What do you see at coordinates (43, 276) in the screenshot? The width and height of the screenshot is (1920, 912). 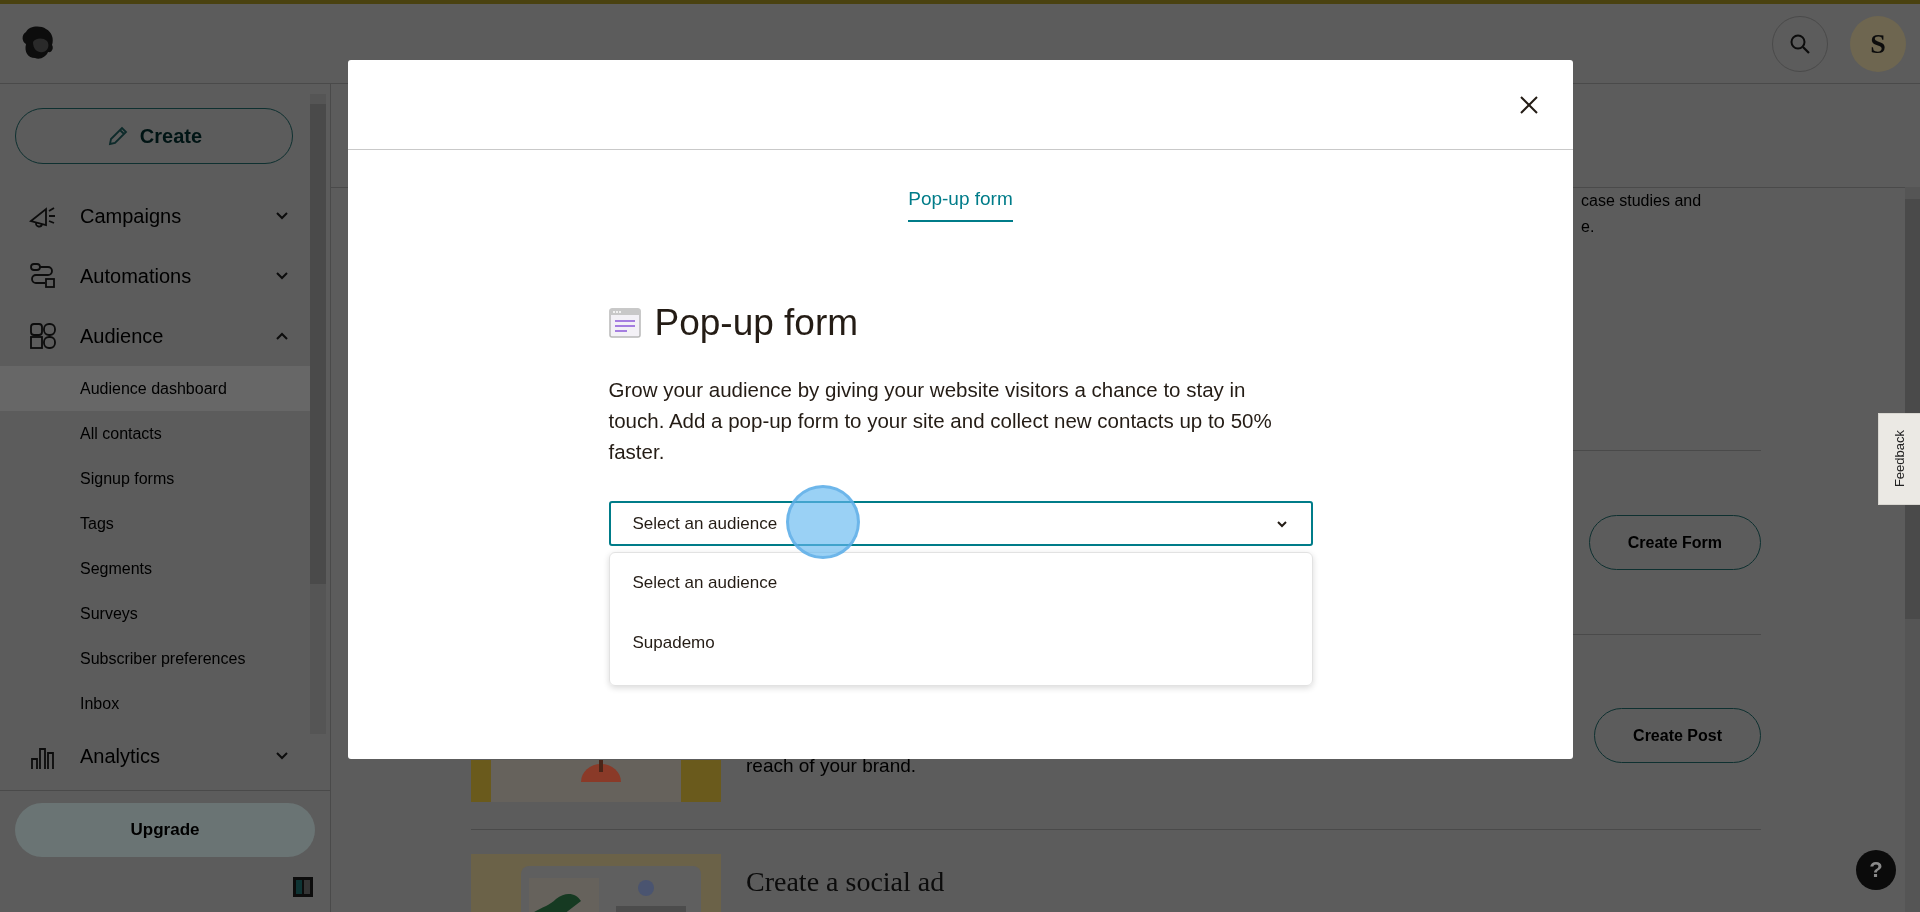 I see `workflow-icon` at bounding box center [43, 276].